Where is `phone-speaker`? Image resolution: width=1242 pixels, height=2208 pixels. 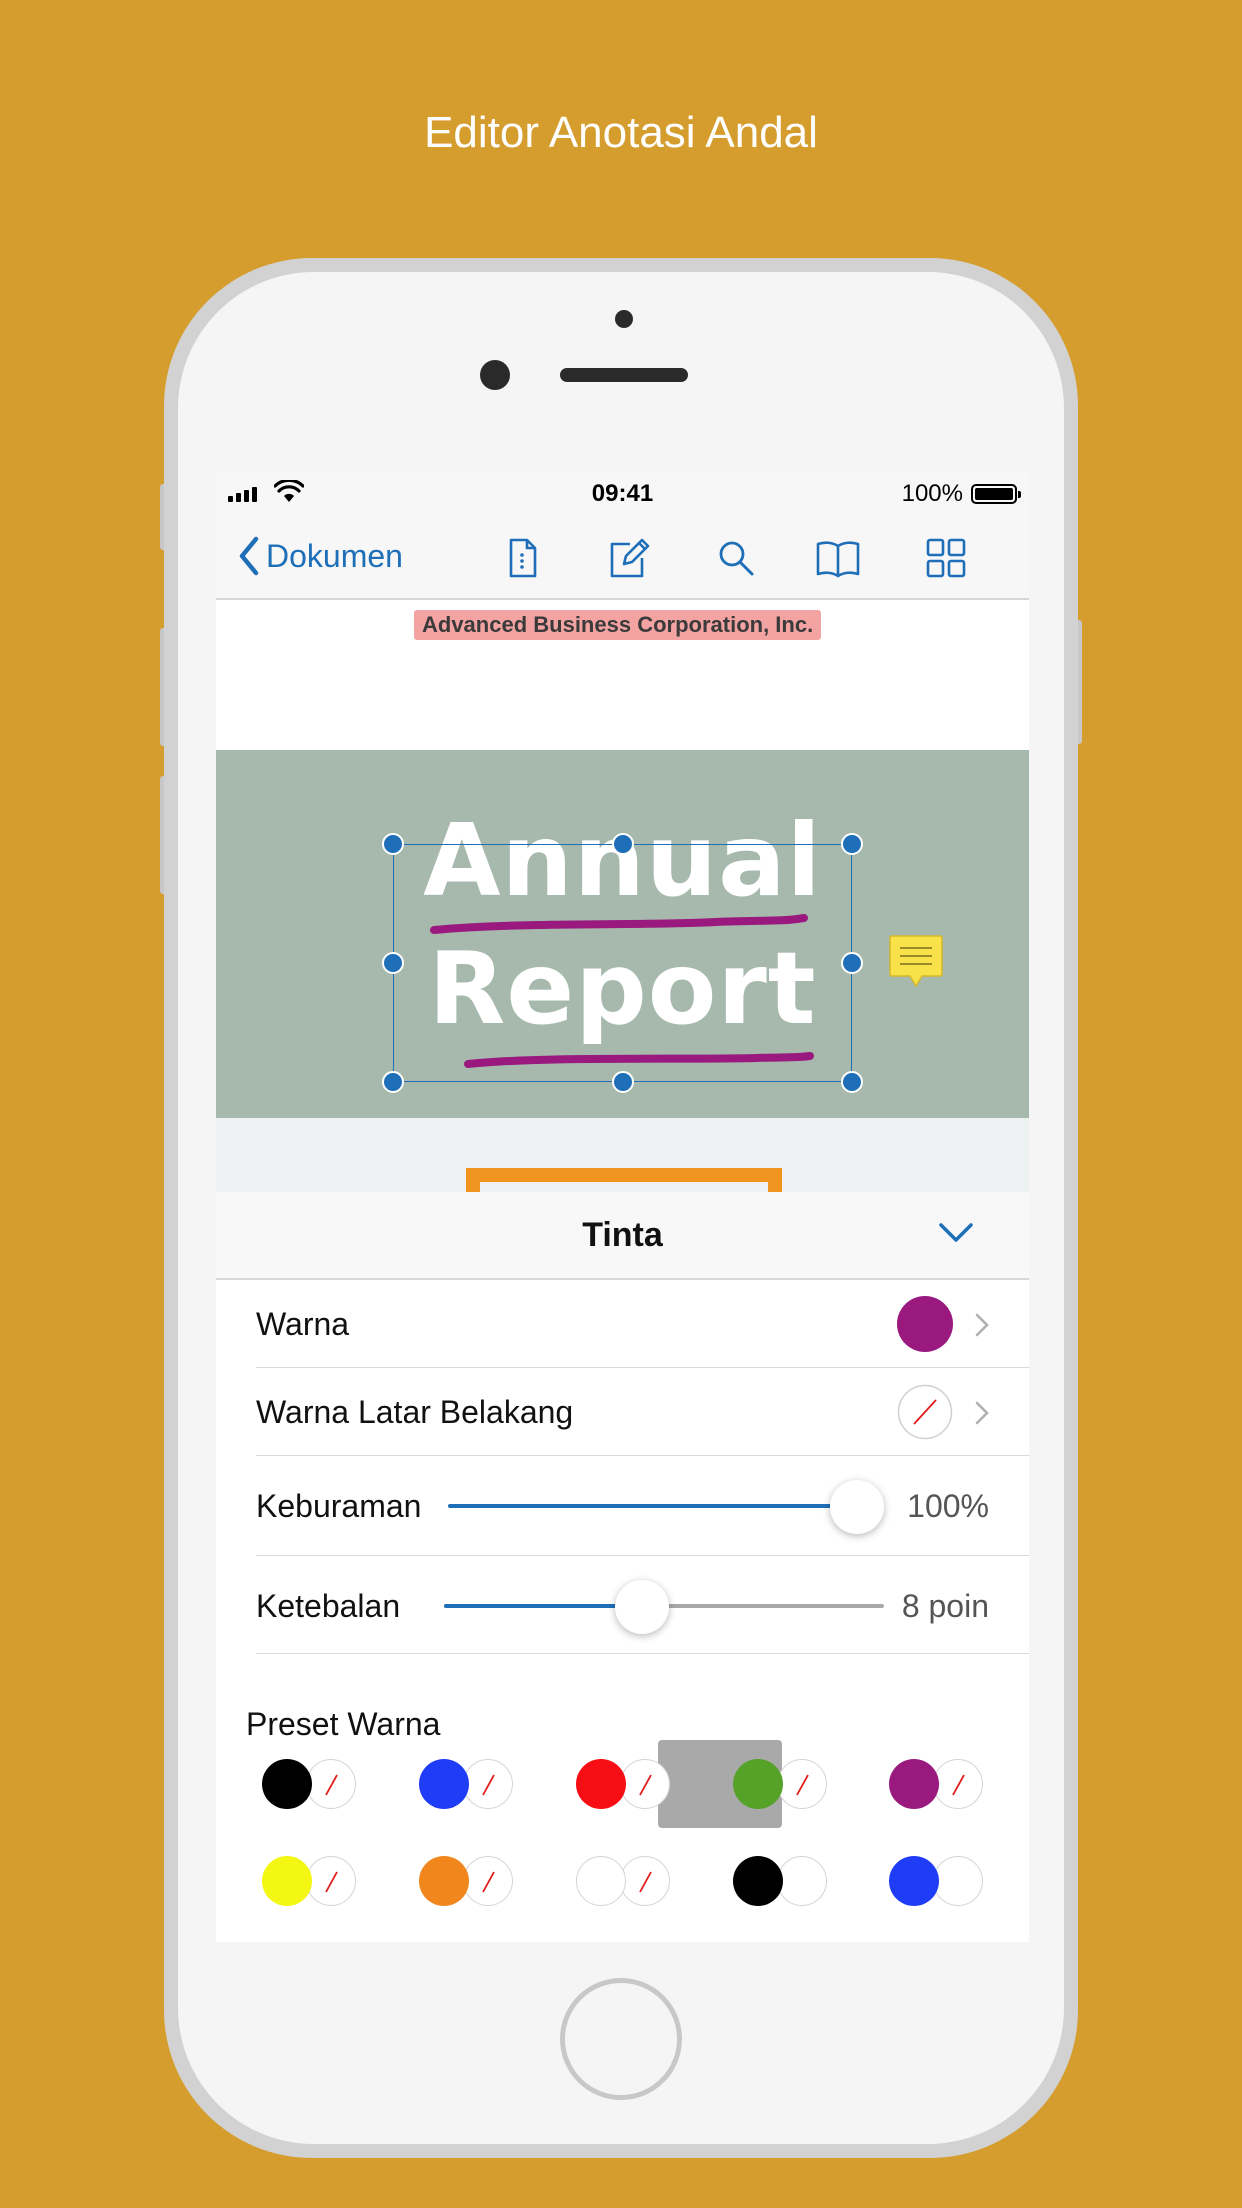
phone-speaker is located at coordinates (624, 375).